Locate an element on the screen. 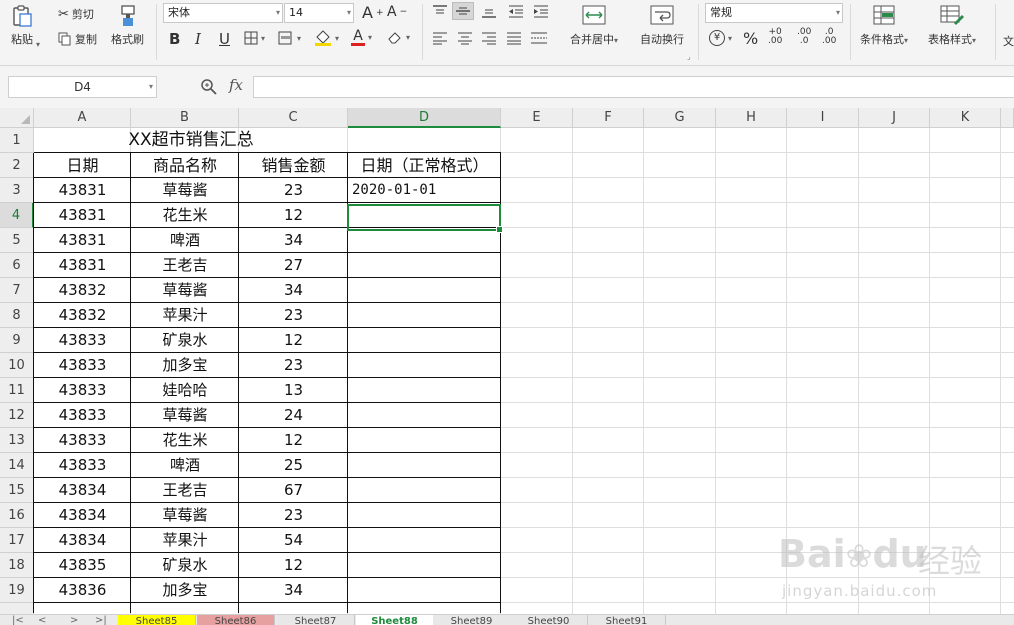 Image resolution: width=1014 pixels, height=625 pixels. currency-button: ¥ ▾ is located at coordinates (720, 38).